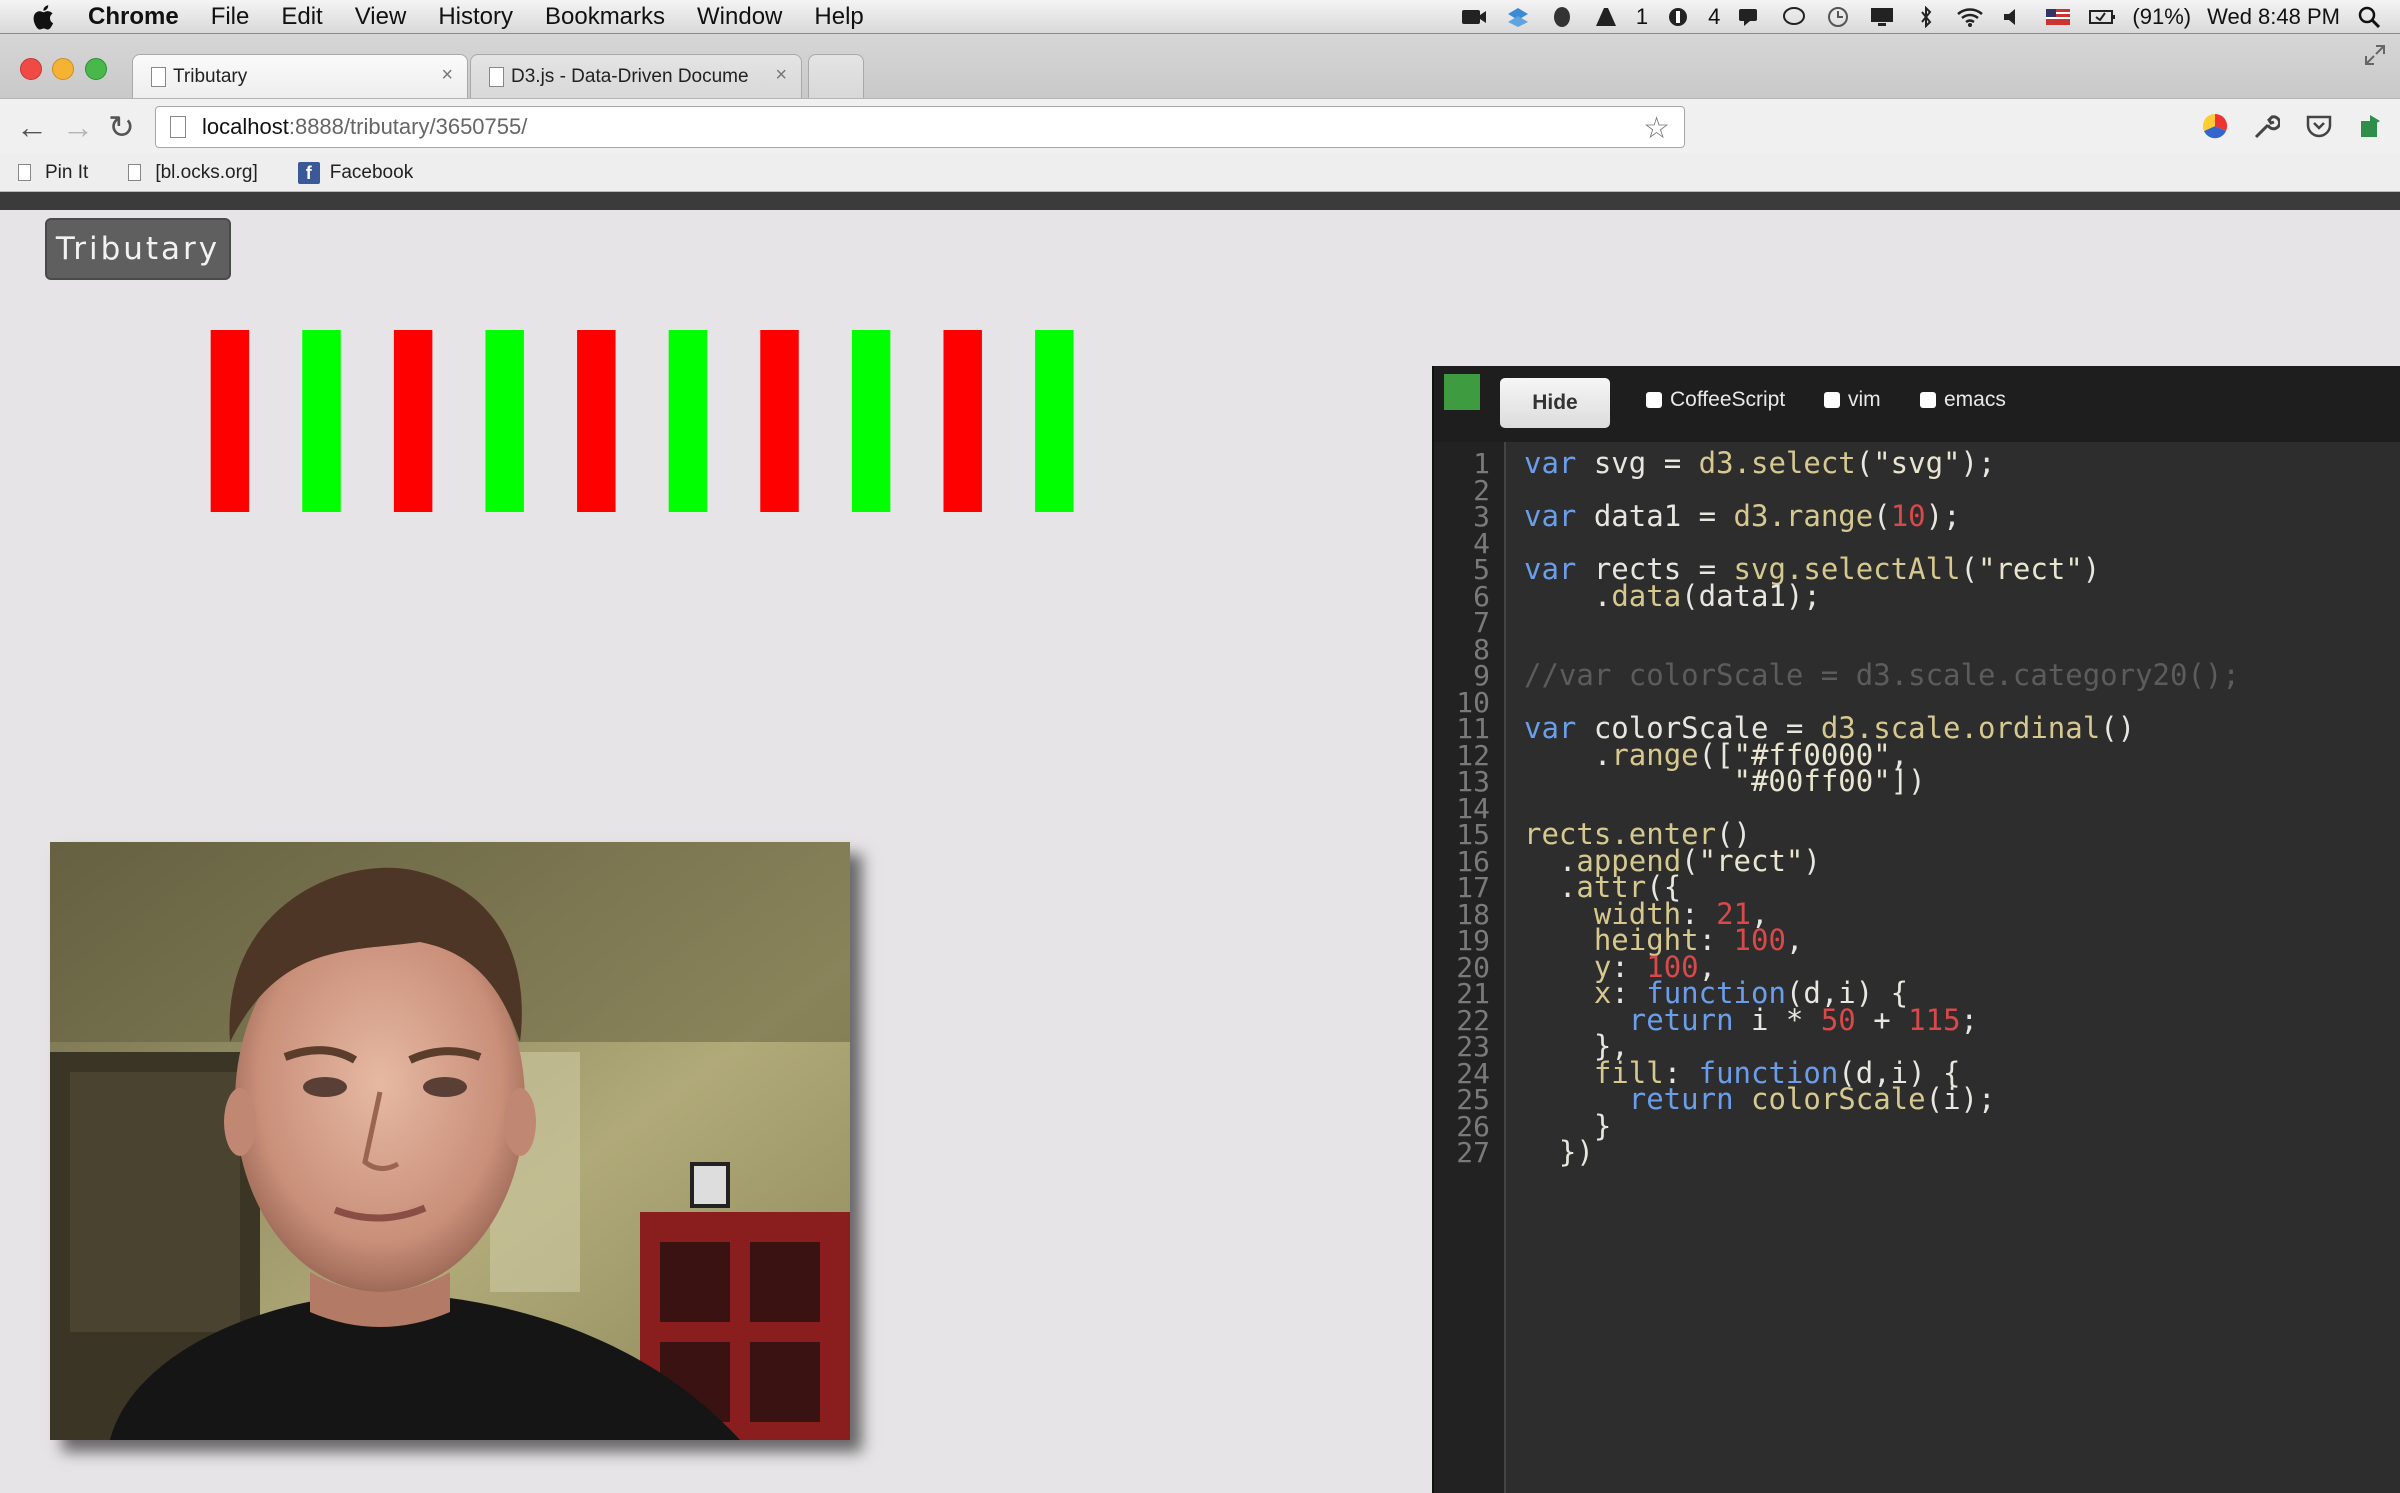 The width and height of the screenshot is (2400, 1493). Describe the element at coordinates (1970, 17) in the screenshot. I see `wifi-icon` at that location.